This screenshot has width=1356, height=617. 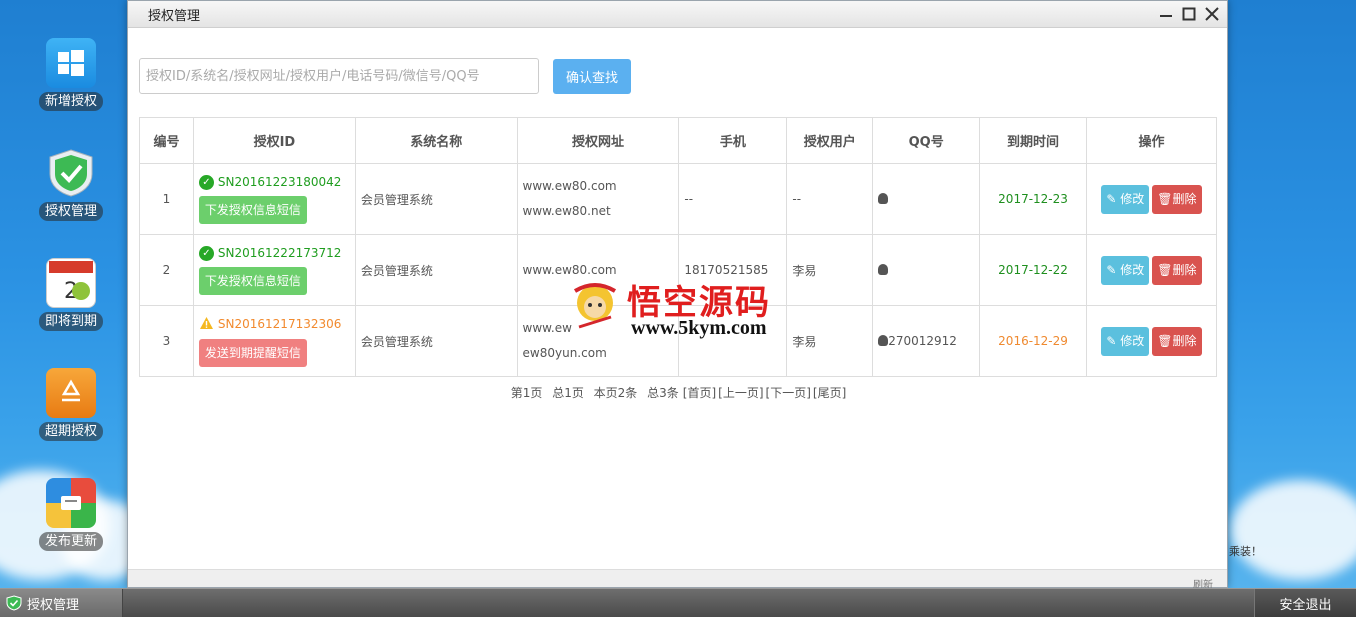 What do you see at coordinates (70, 101) in the screenshot?
I see `desktop-icon-label: 新增授权` at bounding box center [70, 101].